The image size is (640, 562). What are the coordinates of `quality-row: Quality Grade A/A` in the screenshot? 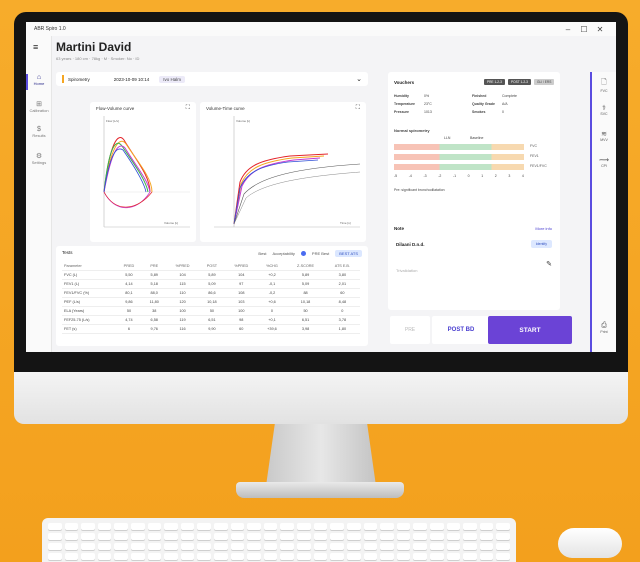 It's located at (490, 104).